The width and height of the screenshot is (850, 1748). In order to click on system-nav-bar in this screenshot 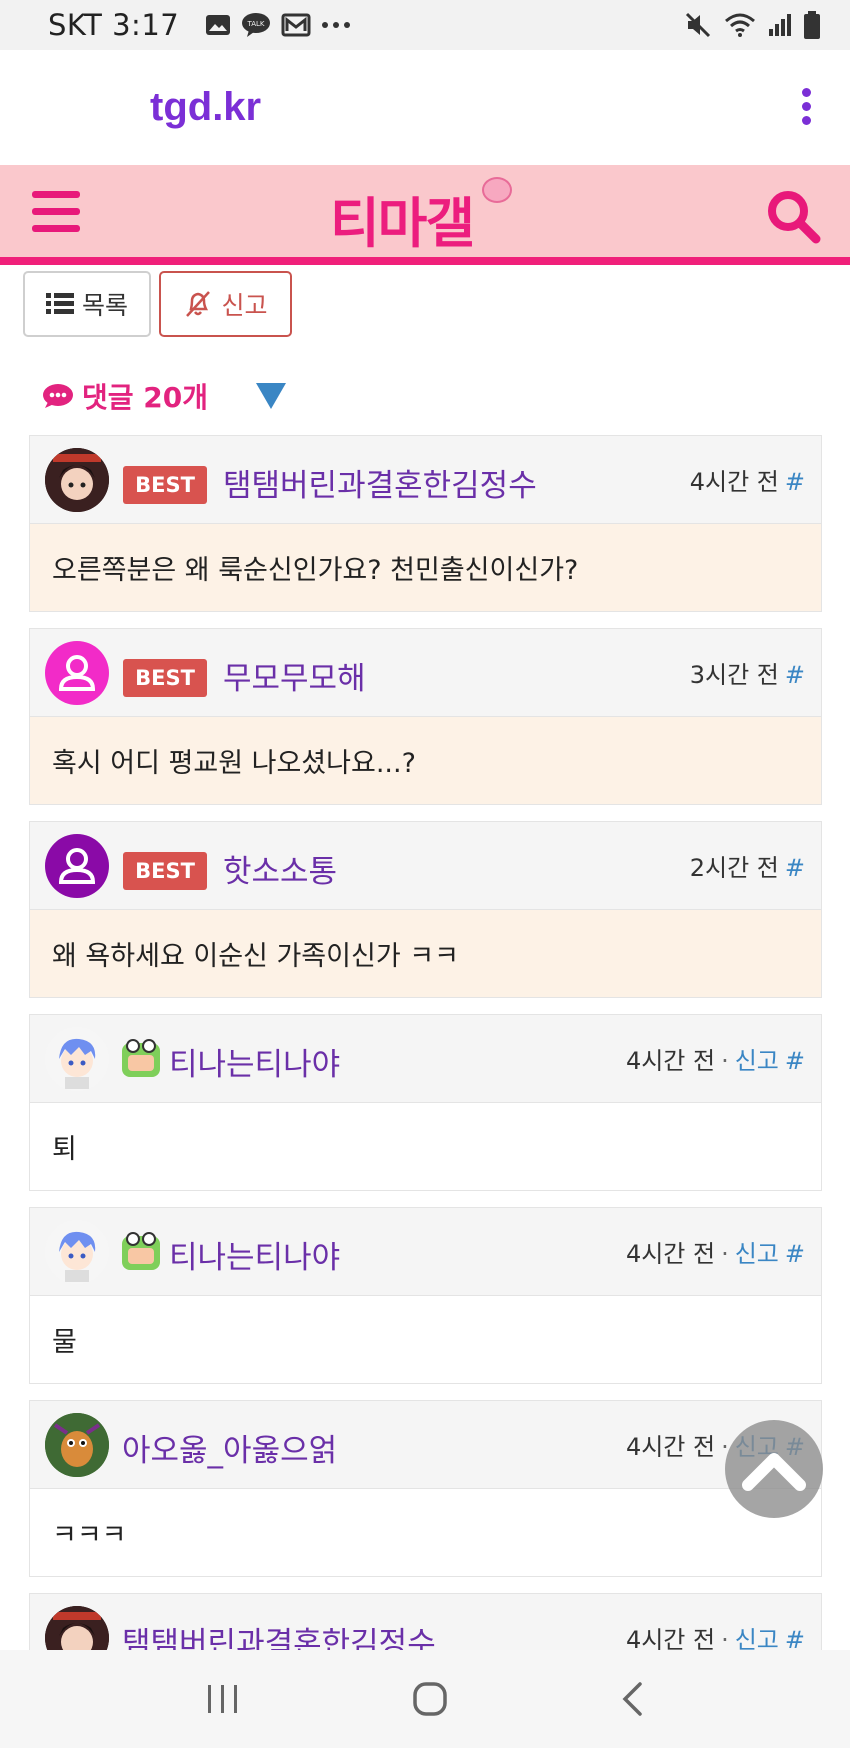, I will do `click(425, 1699)`.